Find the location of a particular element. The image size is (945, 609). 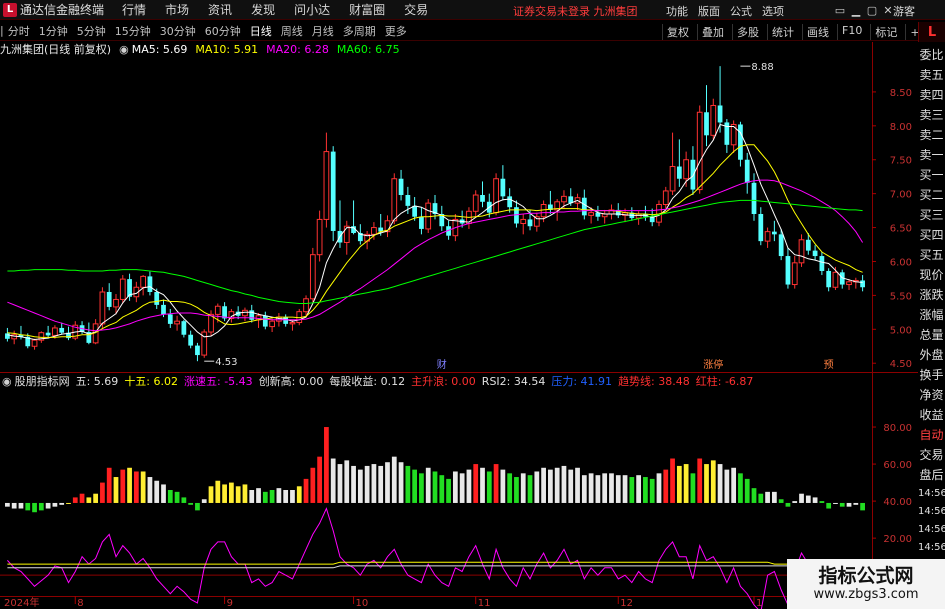

side-panel-item: 买四 is located at coordinates (931, 234).